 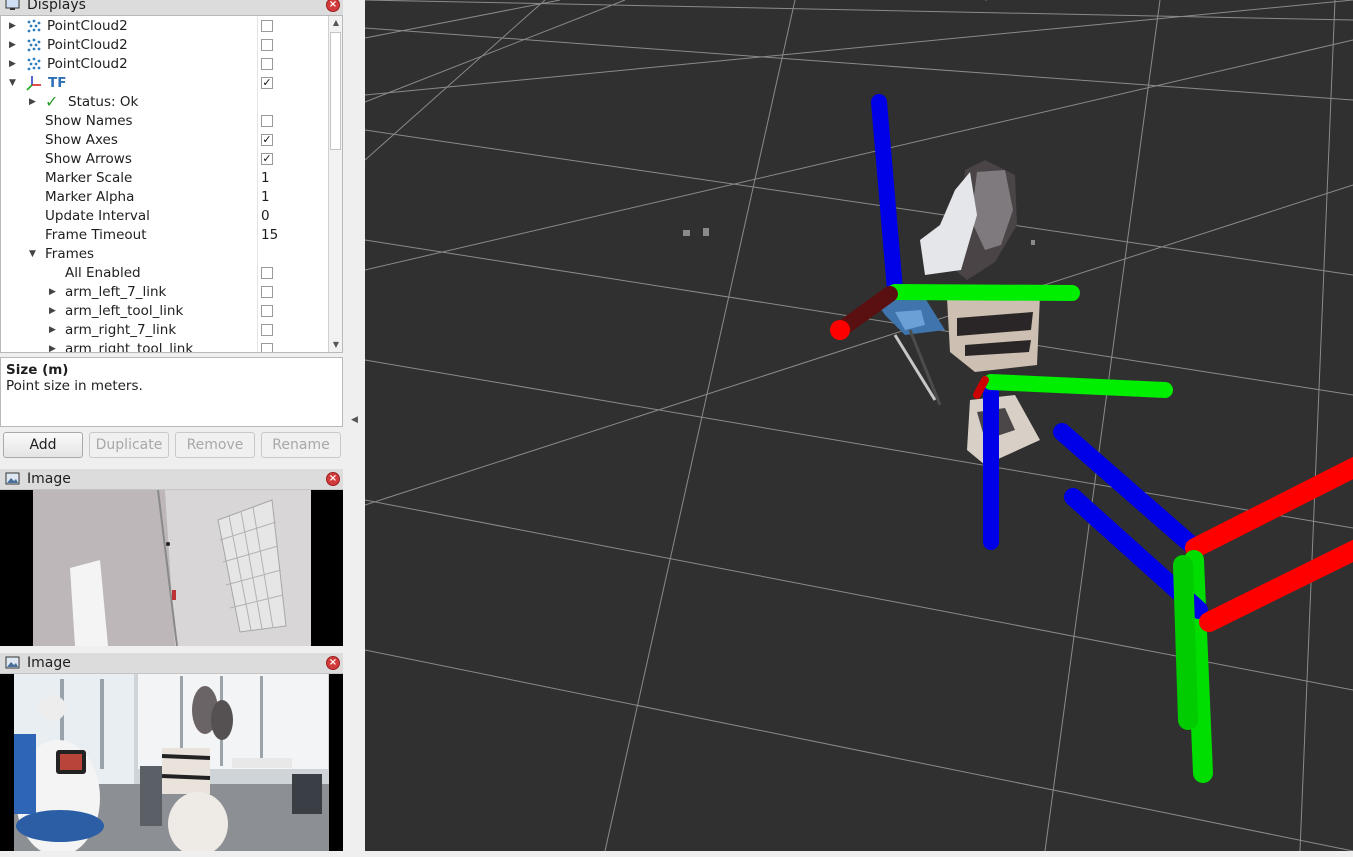 What do you see at coordinates (165, 26) in the screenshot?
I see `tree-row-pointcloud2-1: ▶ PointCloud2` at bounding box center [165, 26].